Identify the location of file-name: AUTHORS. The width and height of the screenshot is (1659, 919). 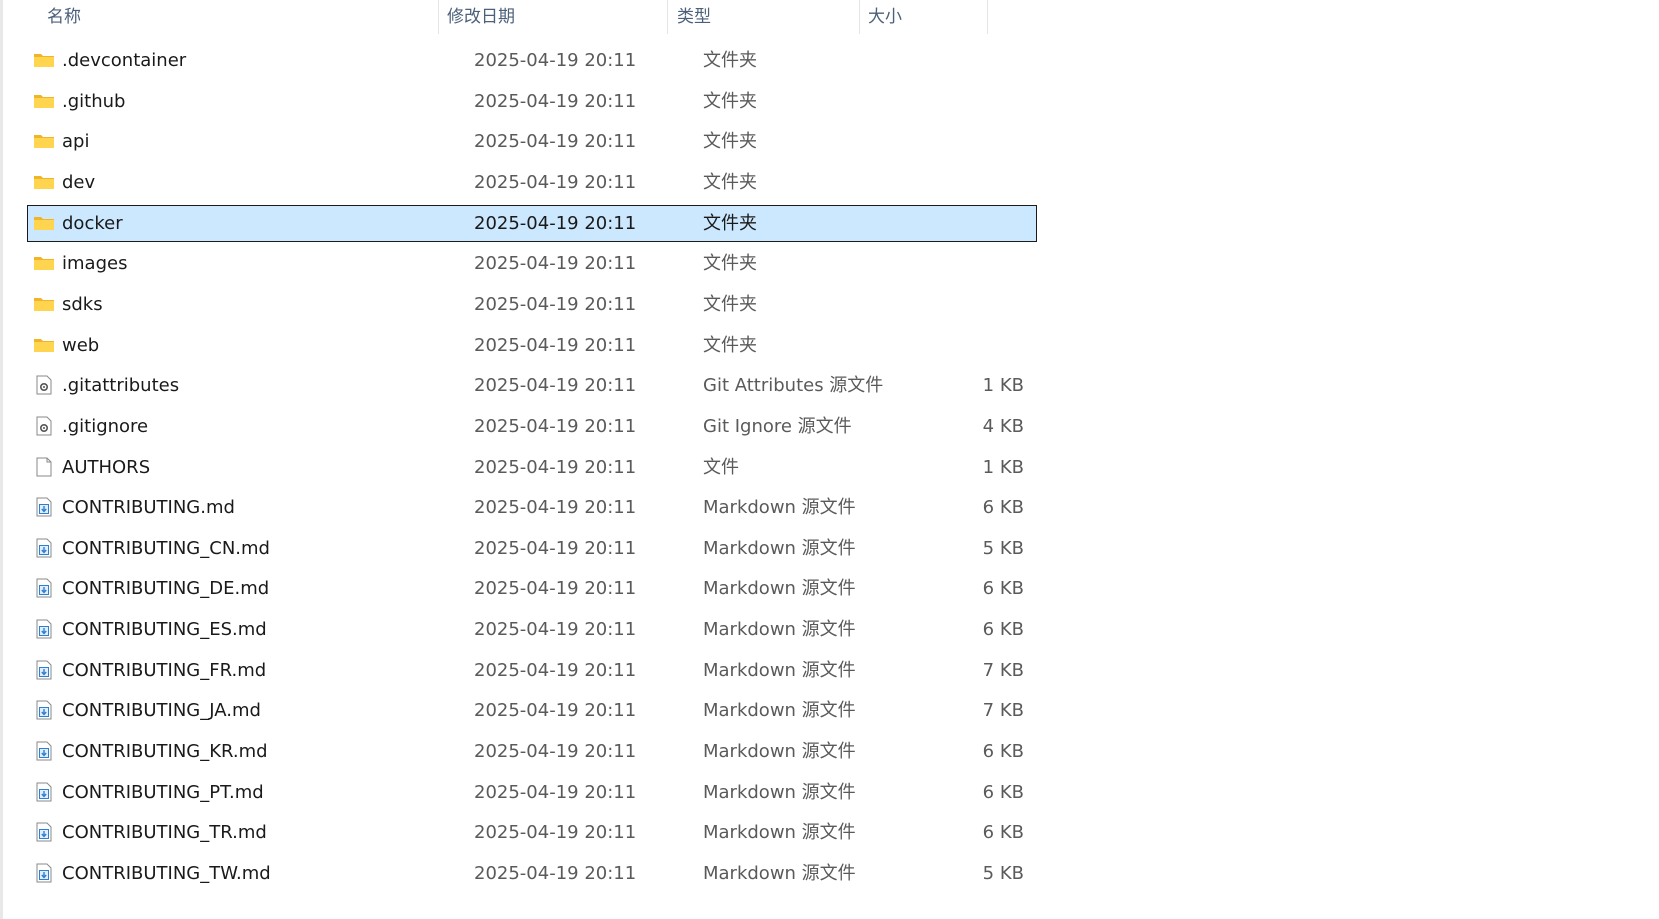
(106, 467).